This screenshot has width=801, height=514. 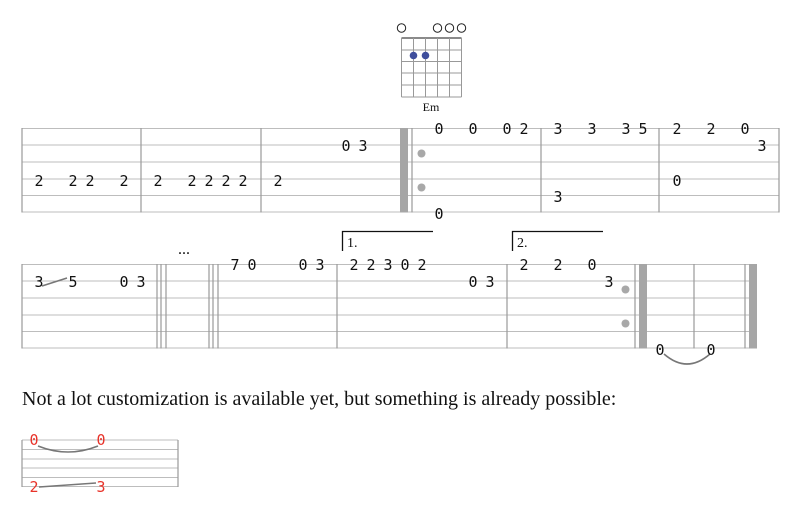 I want to click on measure-2: 2 2 2 2 2, so click(x=200, y=181).